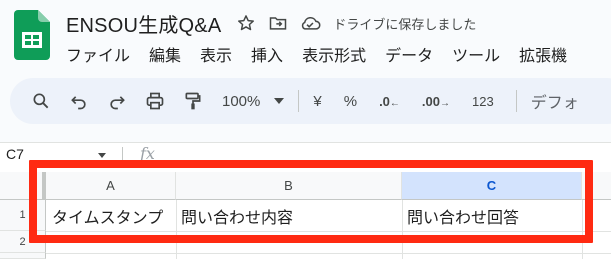 This screenshot has height=259, width=611. Describe the element at coordinates (483, 101) in the screenshot. I see `more-formats-button: 123` at that location.